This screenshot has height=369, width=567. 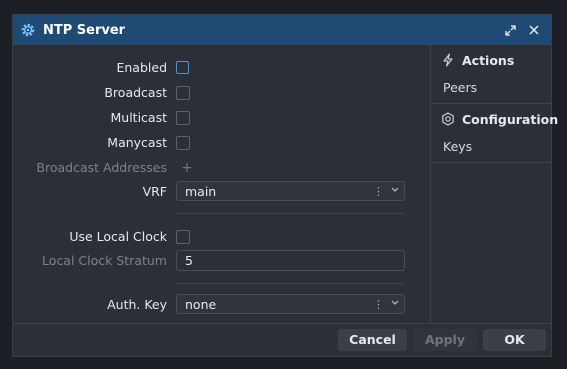 What do you see at coordinates (118, 236) in the screenshot?
I see `use-local-clock-label: Use Local Clock` at bounding box center [118, 236].